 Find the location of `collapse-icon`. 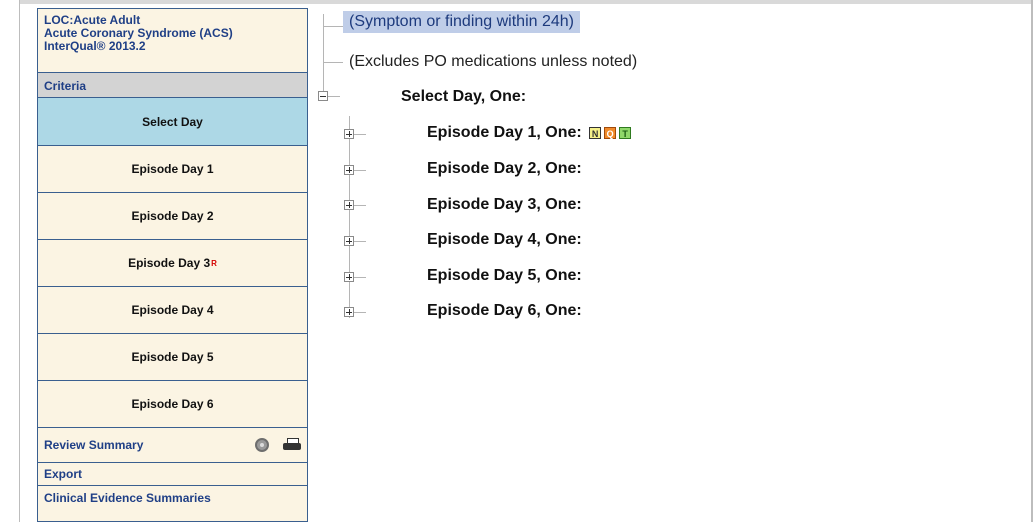

collapse-icon is located at coordinates (323, 96).